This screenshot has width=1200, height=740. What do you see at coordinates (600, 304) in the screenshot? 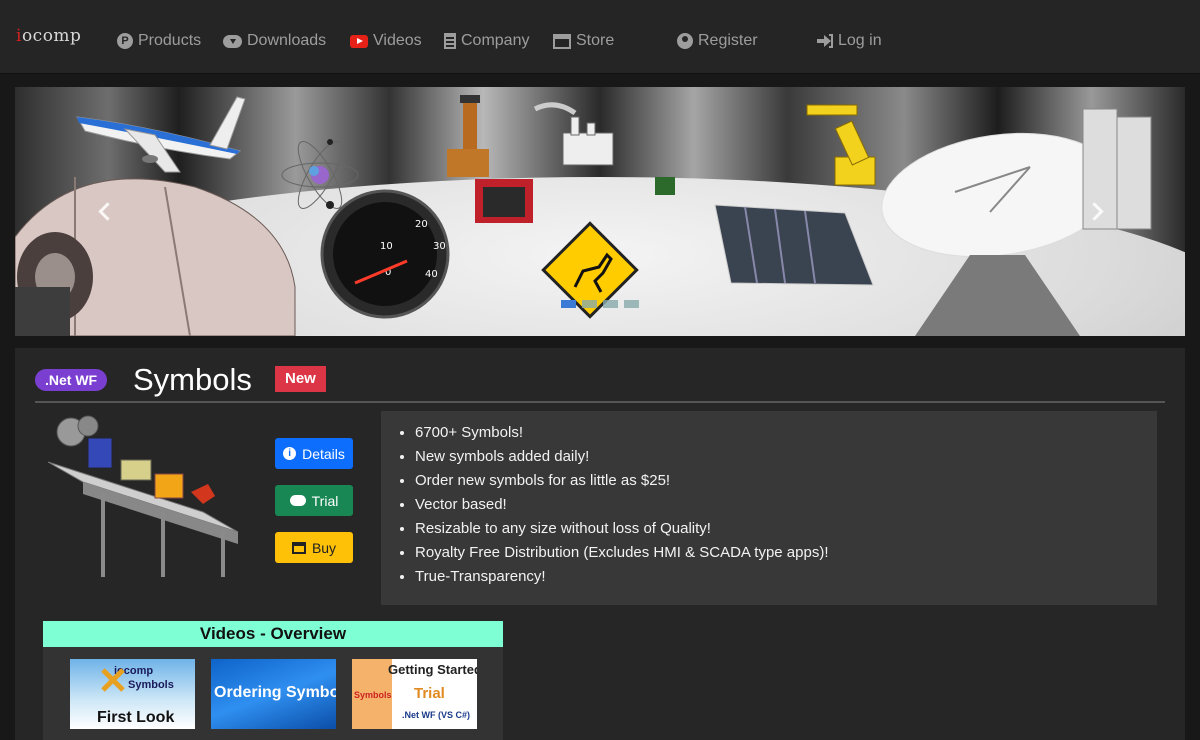
I see `carousel-indicators` at bounding box center [600, 304].